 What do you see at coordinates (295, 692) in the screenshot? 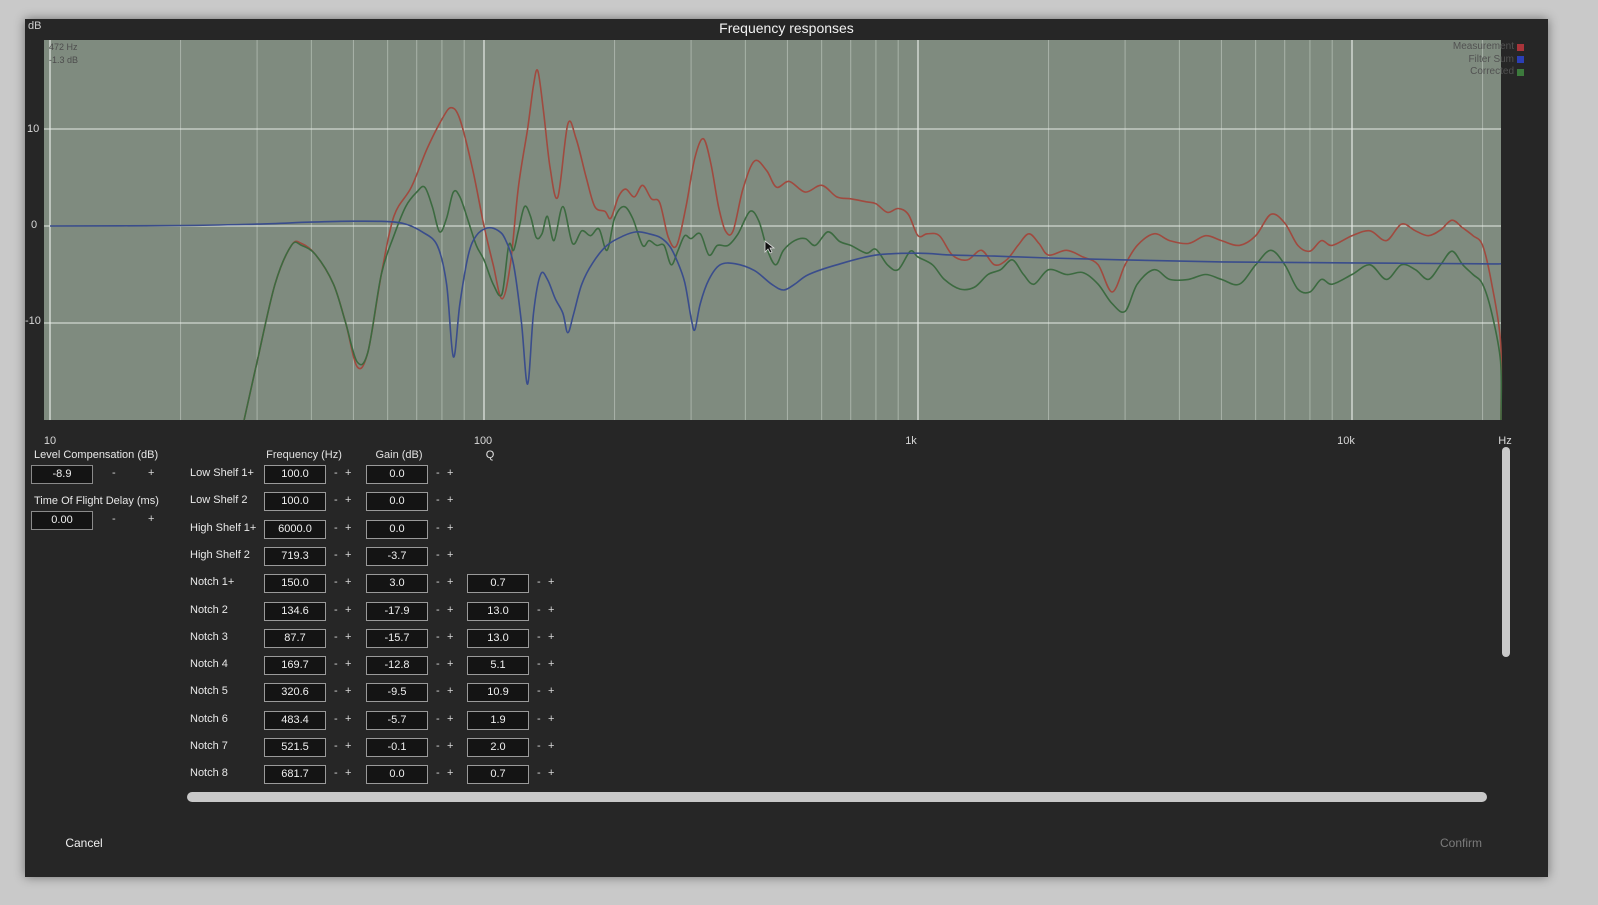
I see `filter-frequency-input: 320.6` at bounding box center [295, 692].